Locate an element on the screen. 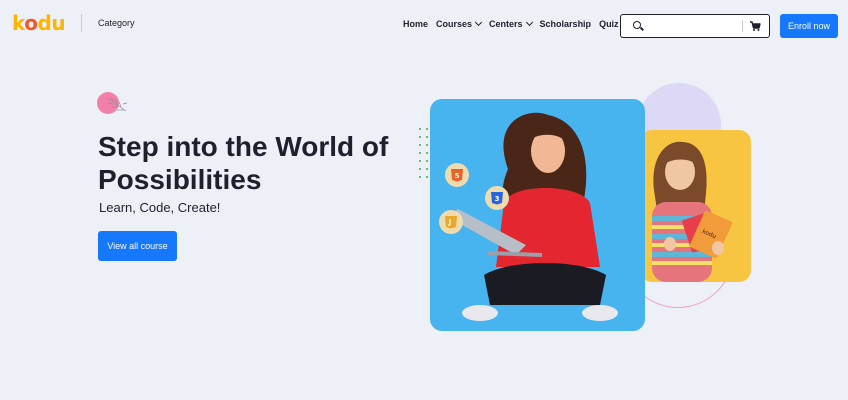 The height and width of the screenshot is (400, 848). javascript-icon is located at coordinates (451, 222).